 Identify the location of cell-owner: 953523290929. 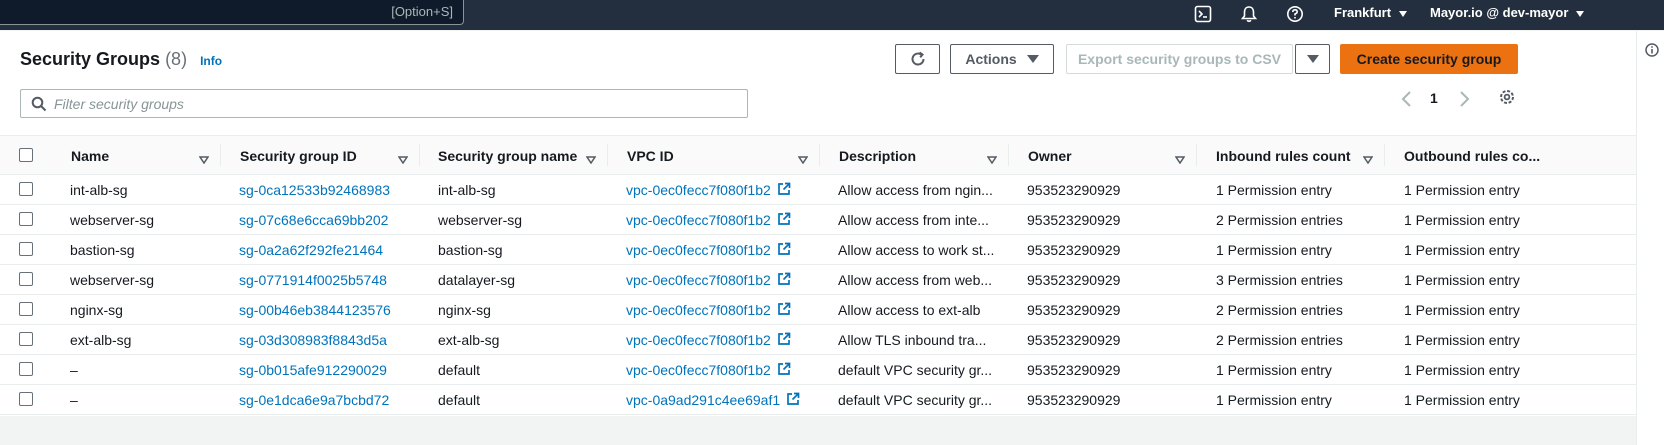
(1103, 370).